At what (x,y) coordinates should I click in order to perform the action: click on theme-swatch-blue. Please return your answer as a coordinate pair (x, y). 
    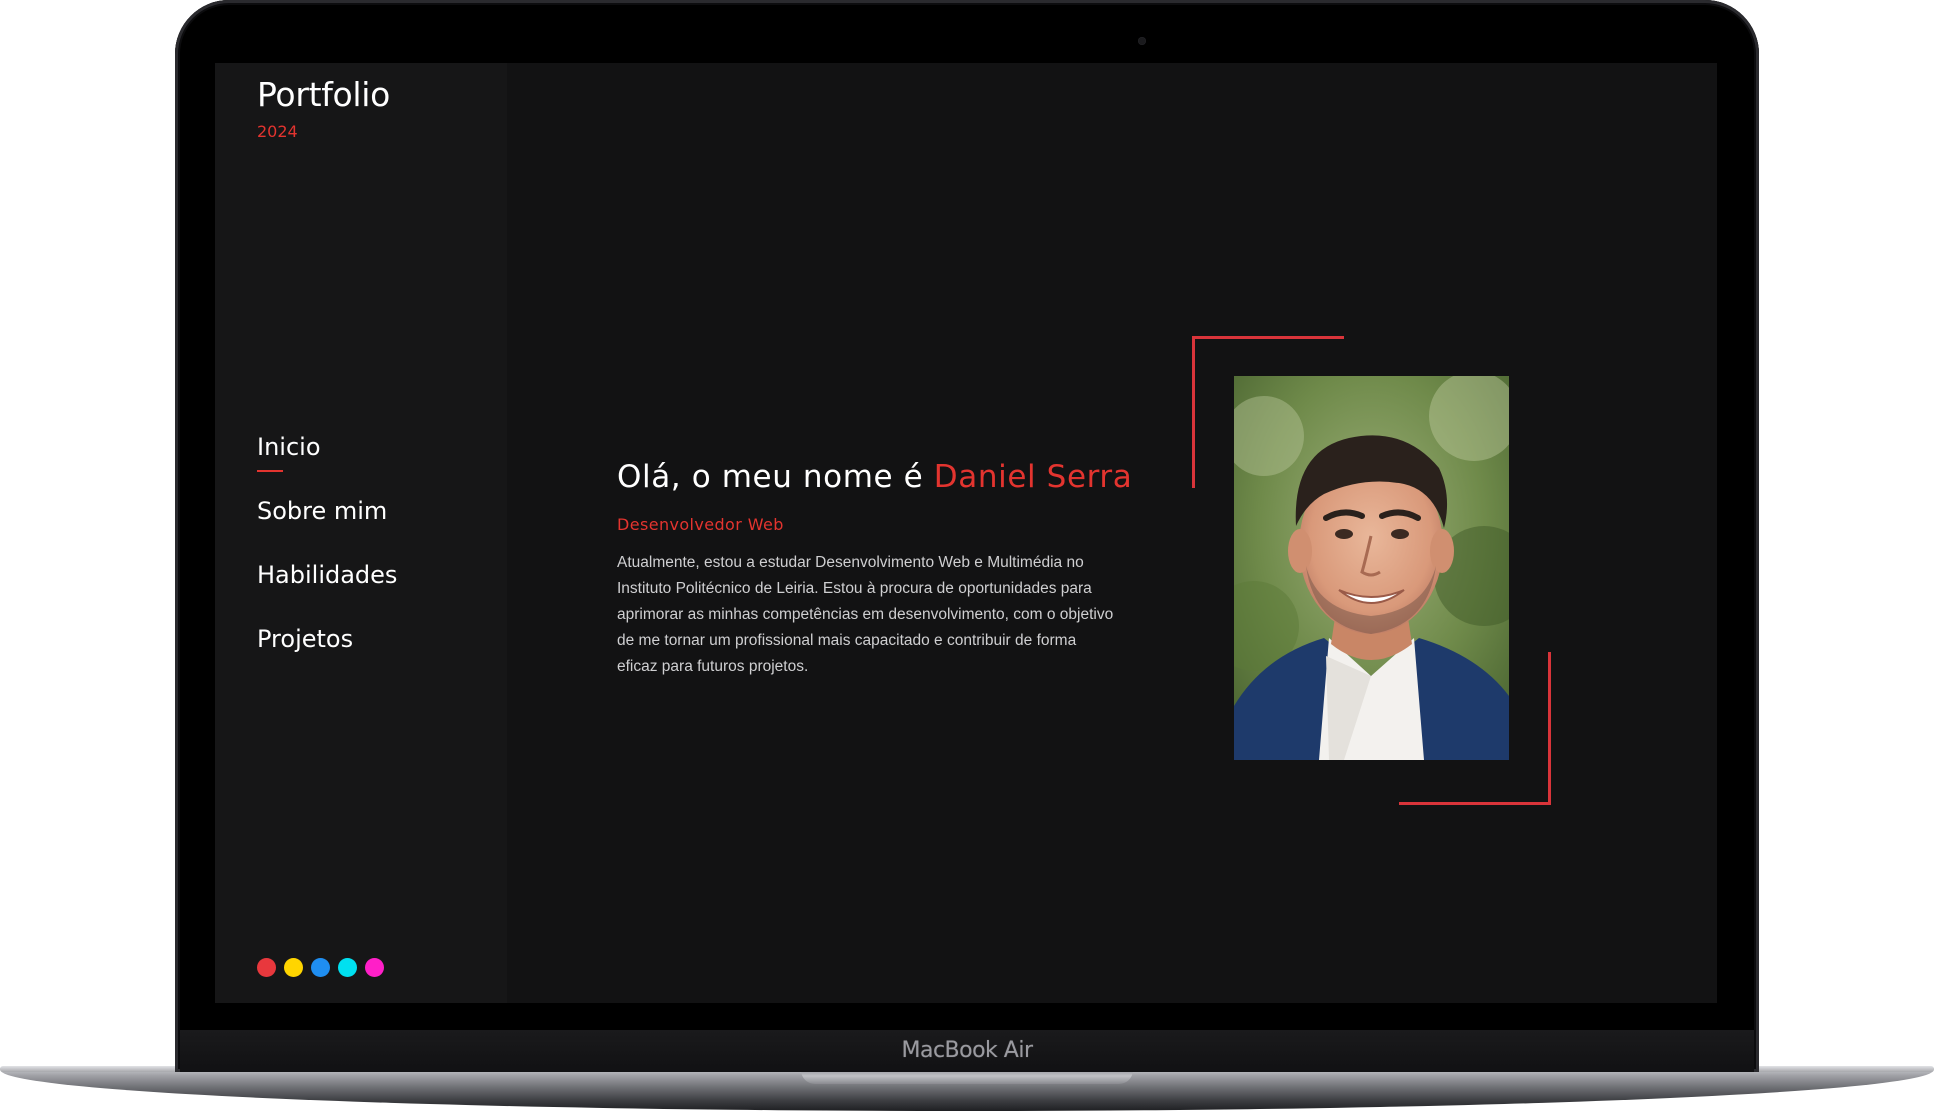
    Looking at the image, I should click on (320, 967).